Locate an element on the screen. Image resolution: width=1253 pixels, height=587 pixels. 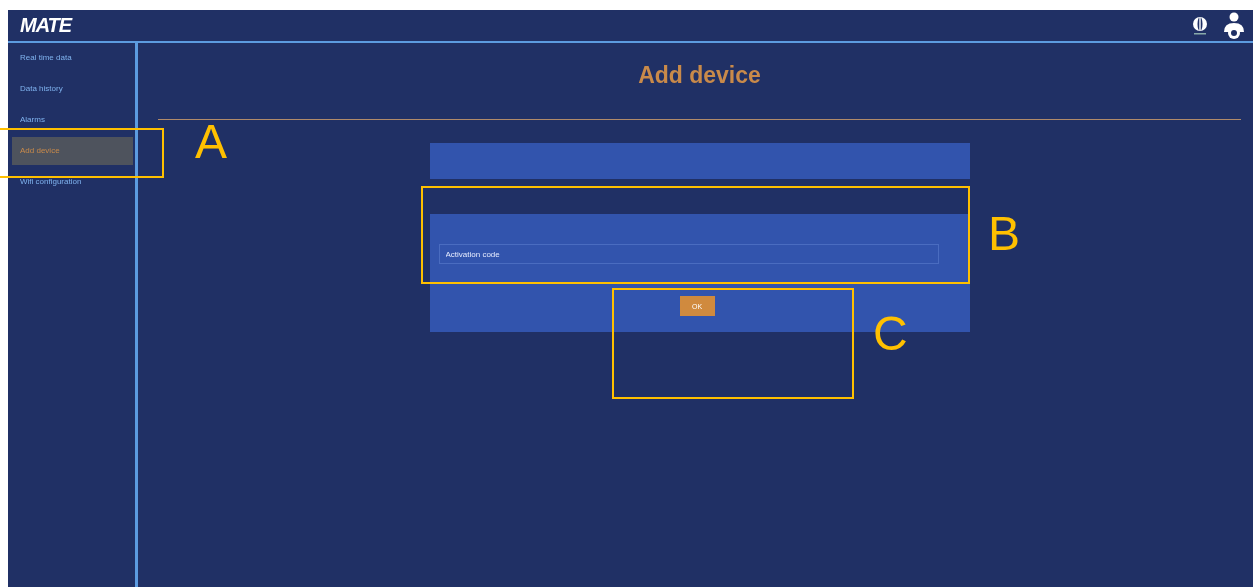
input-field: Activation code is located at coordinates (688, 254).